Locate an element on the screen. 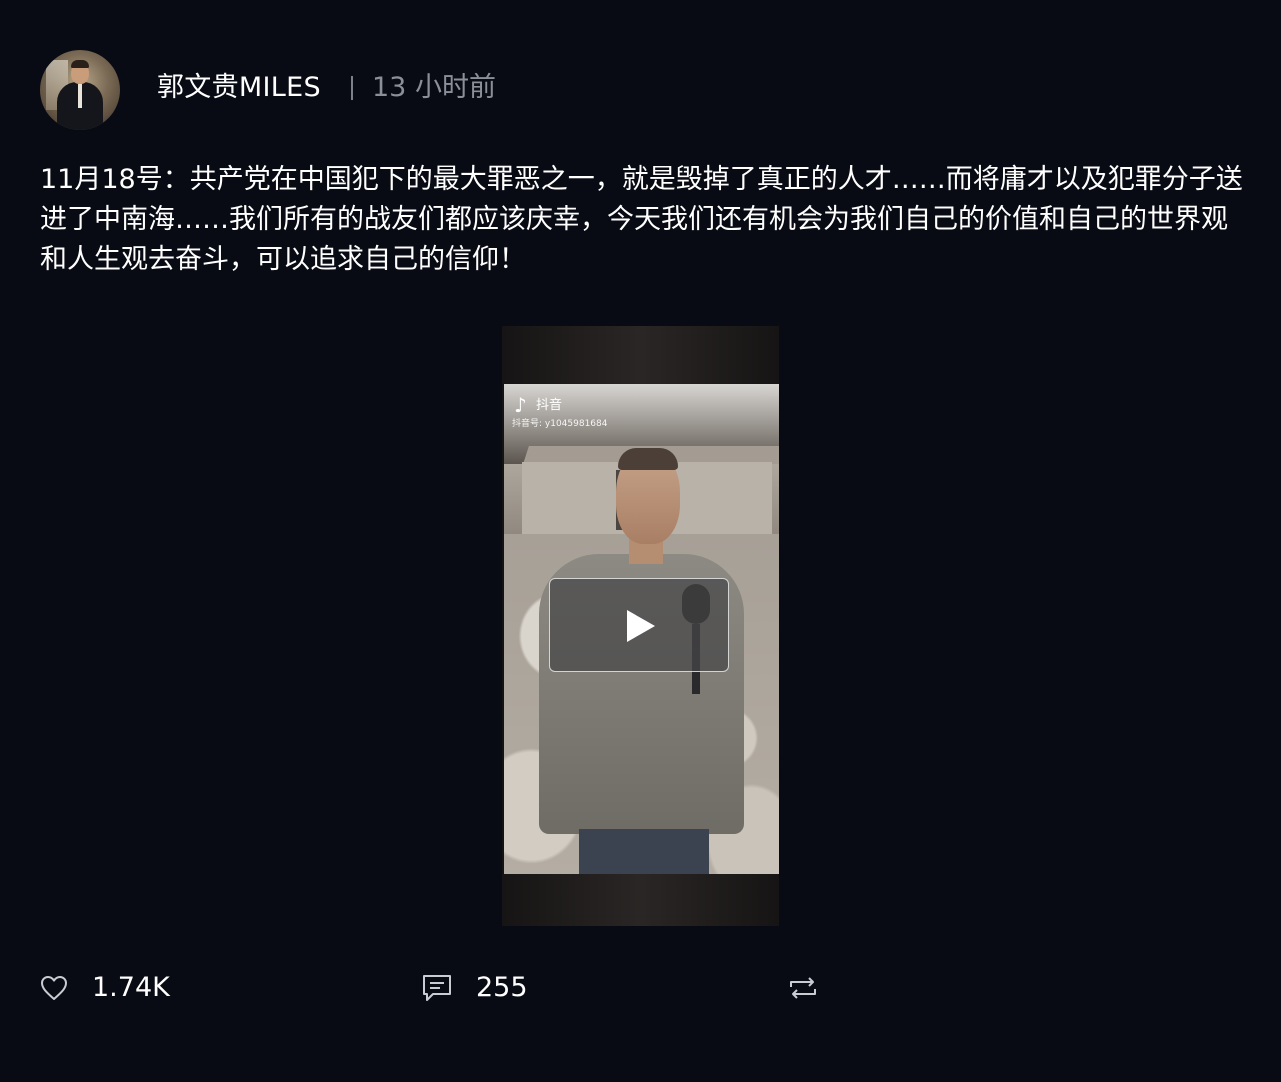  video-letterbox-bottom is located at coordinates (640, 900).